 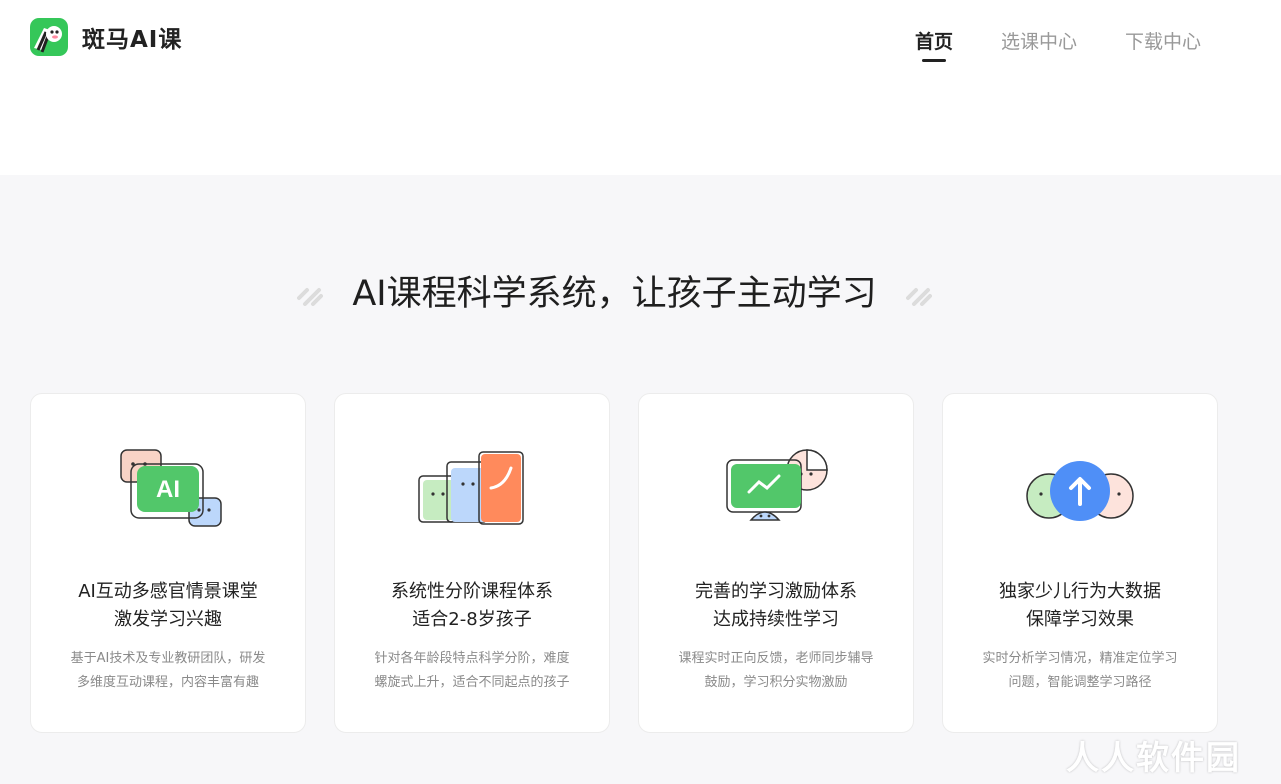 What do you see at coordinates (1153, 757) in the screenshot?
I see `site-watermark: 人人软件园` at bounding box center [1153, 757].